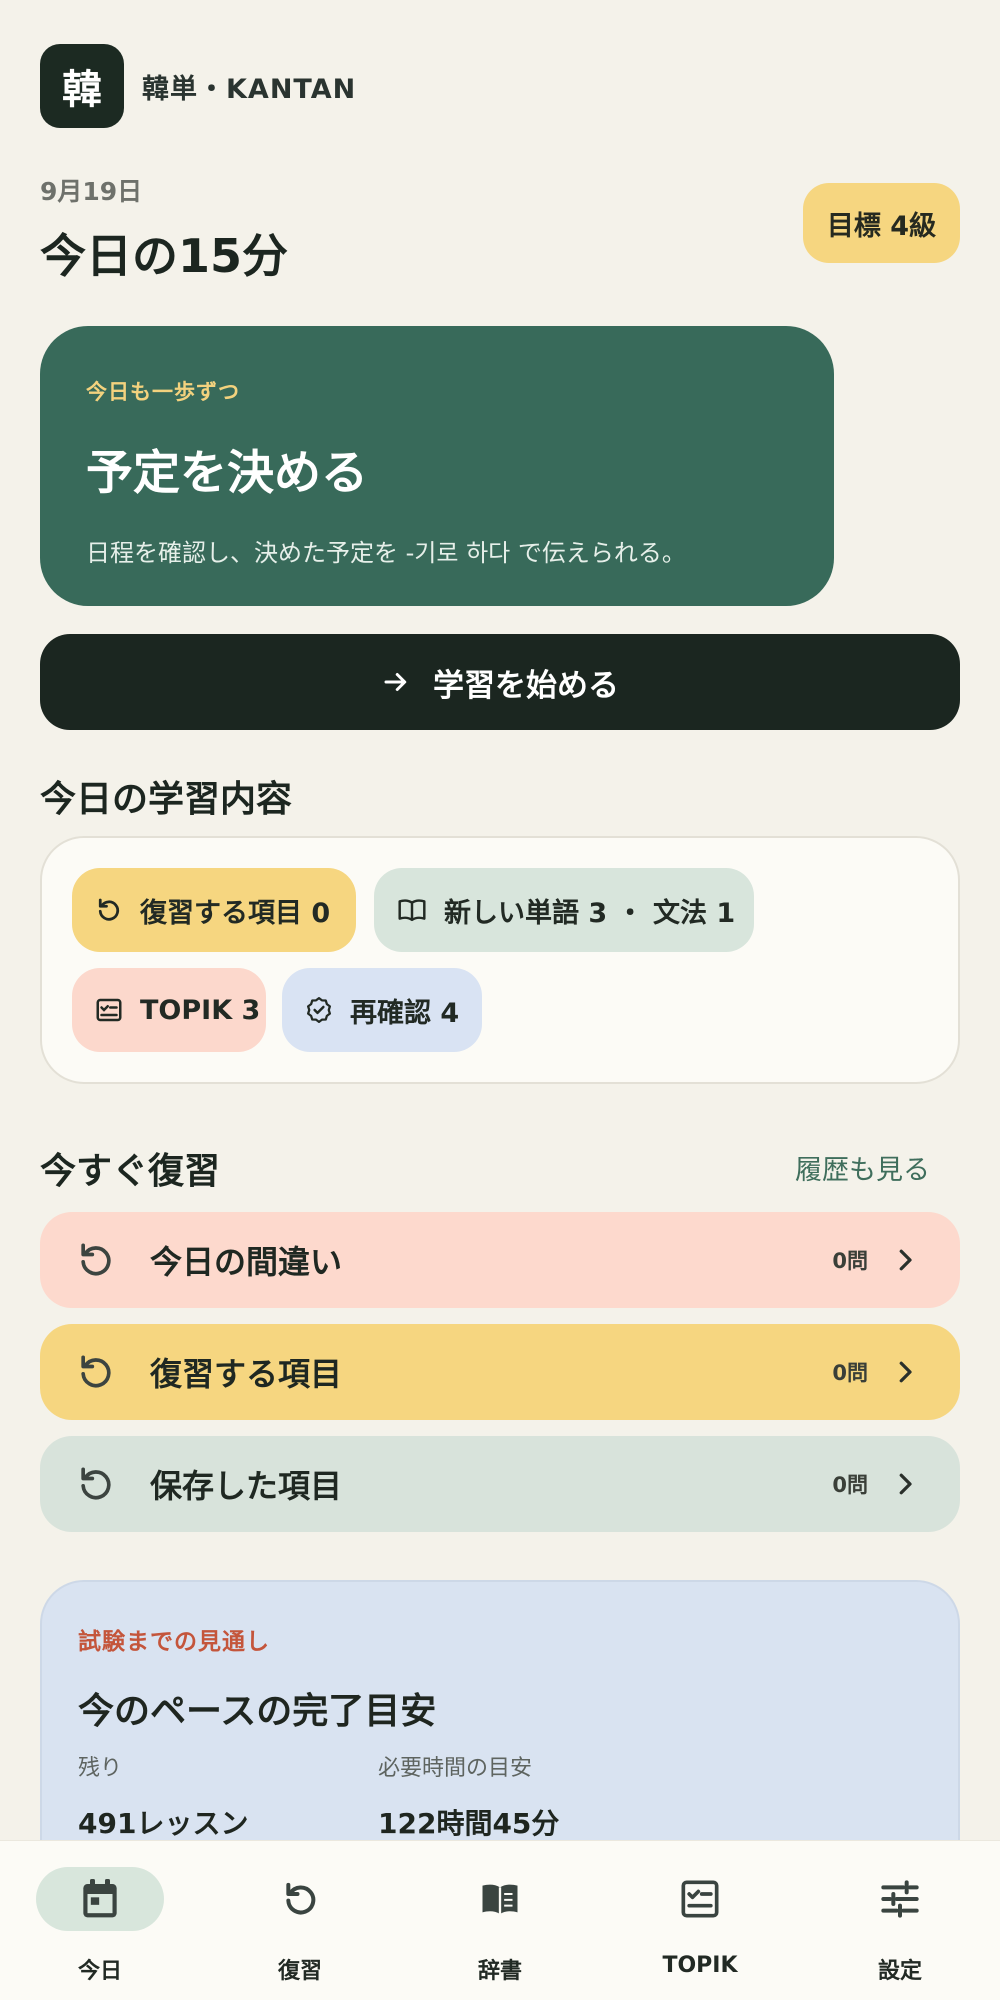  I want to click on today-content-card: 復習する項目 0 新しい単語 3 ・ 文法 1 TOPIK 3 再確認 4, so click(500, 960).